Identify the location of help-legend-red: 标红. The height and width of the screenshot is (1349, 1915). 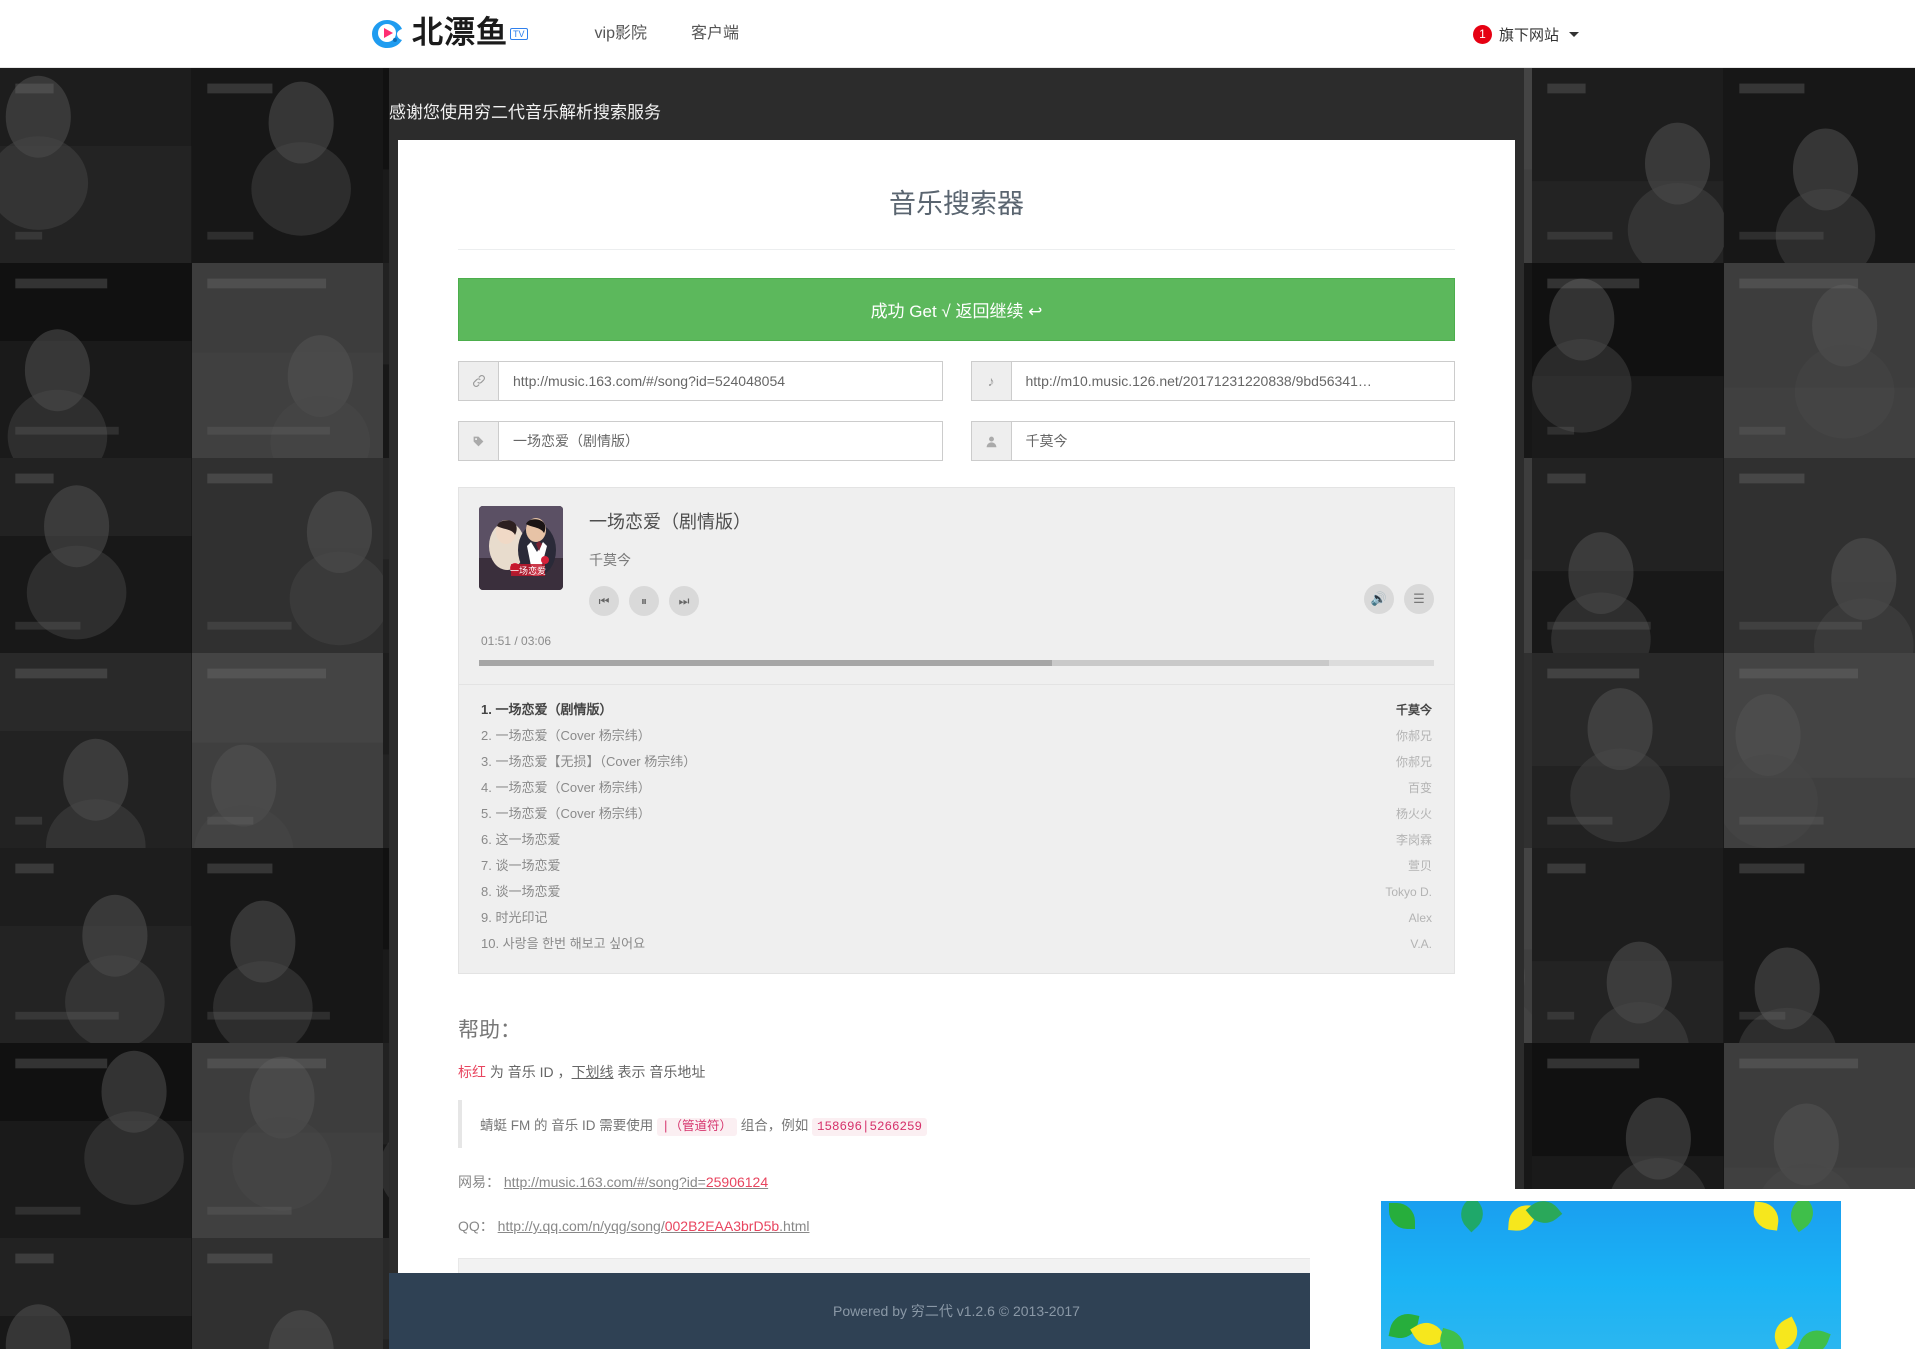
(472, 1072).